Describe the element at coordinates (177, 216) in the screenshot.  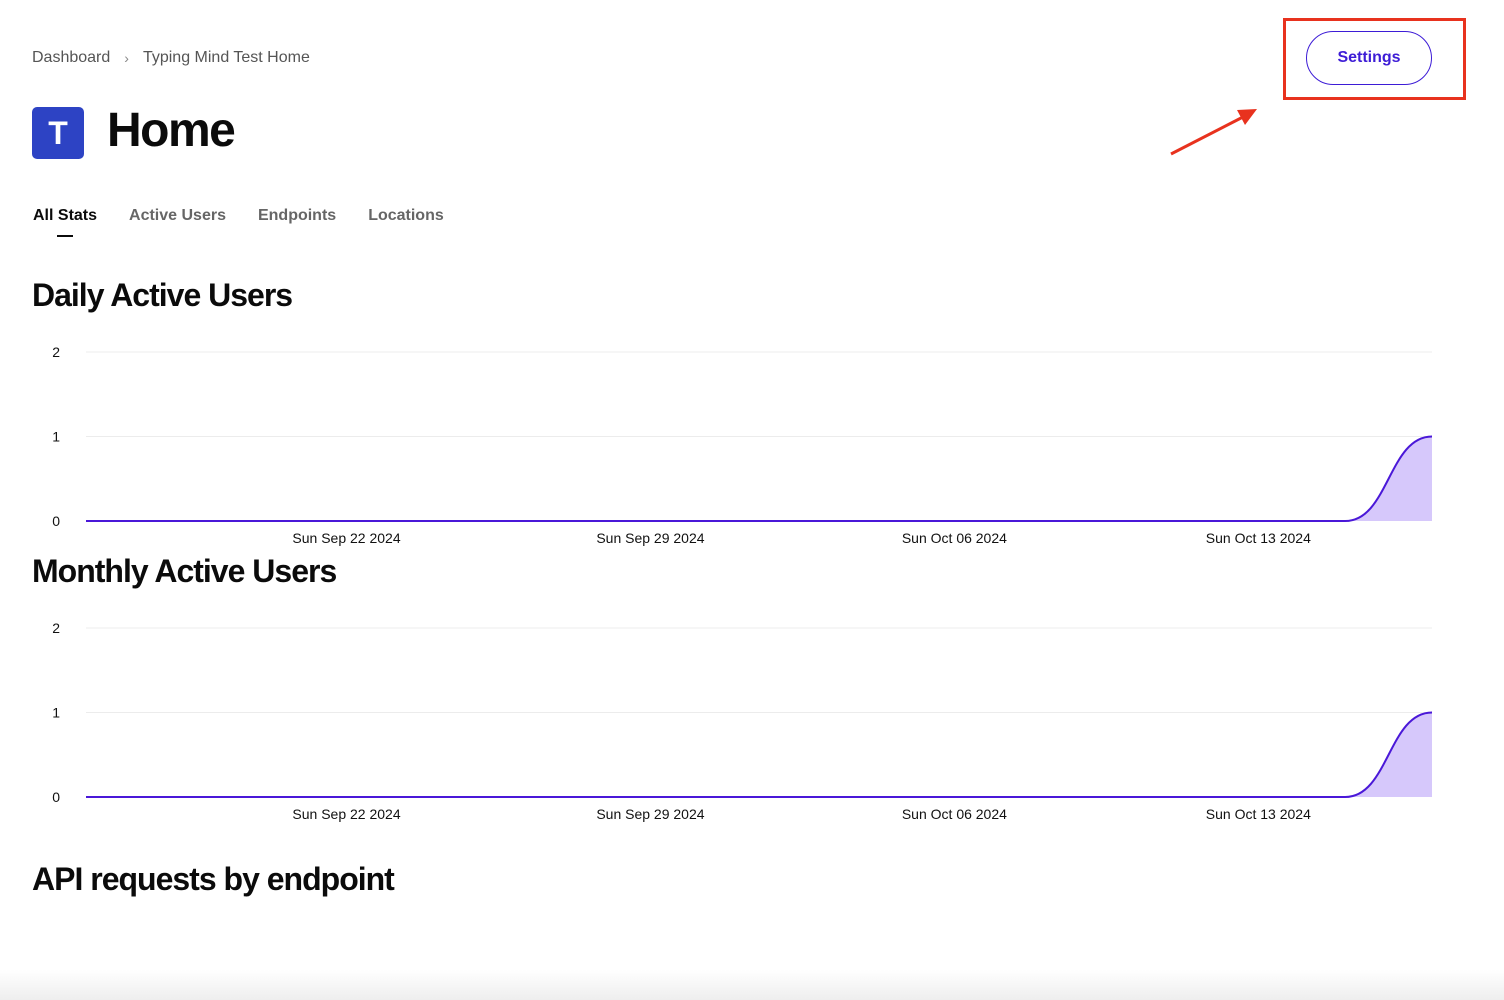
I see `tab-active-users: Active Users` at that location.